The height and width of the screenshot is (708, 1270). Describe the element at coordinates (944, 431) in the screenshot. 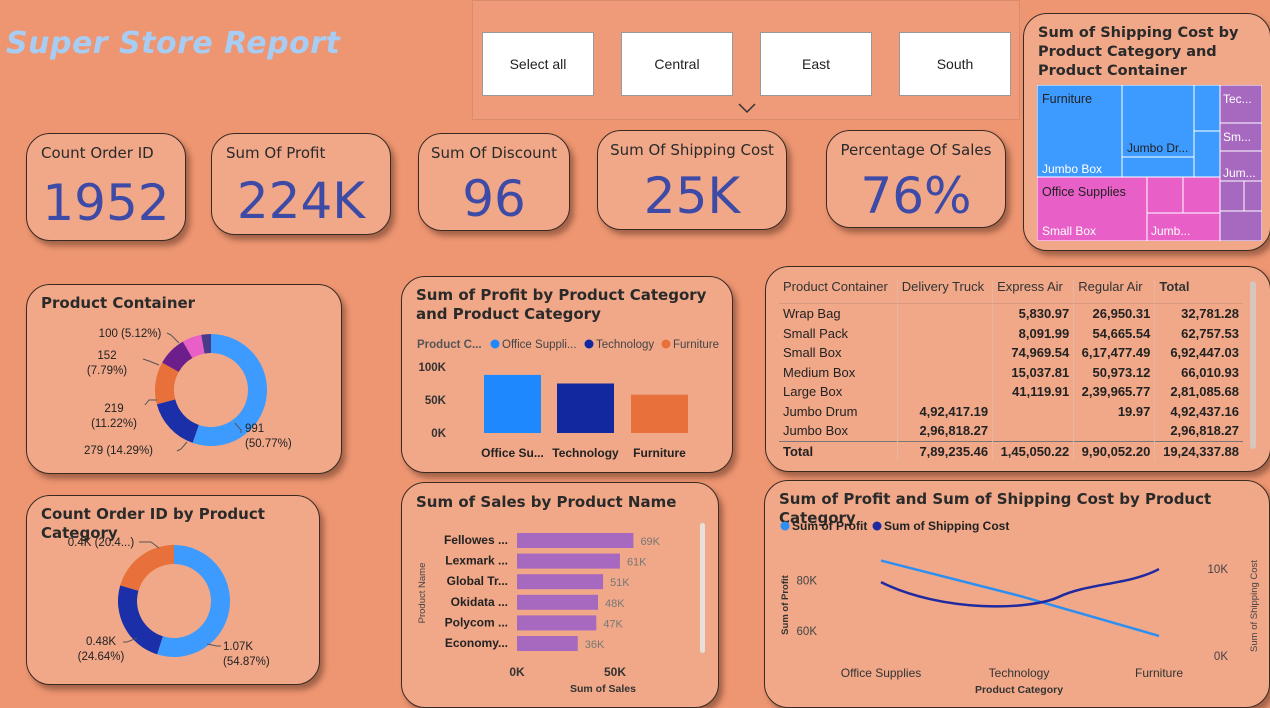

I see `matrix-cell: 2,96,818.27` at that location.